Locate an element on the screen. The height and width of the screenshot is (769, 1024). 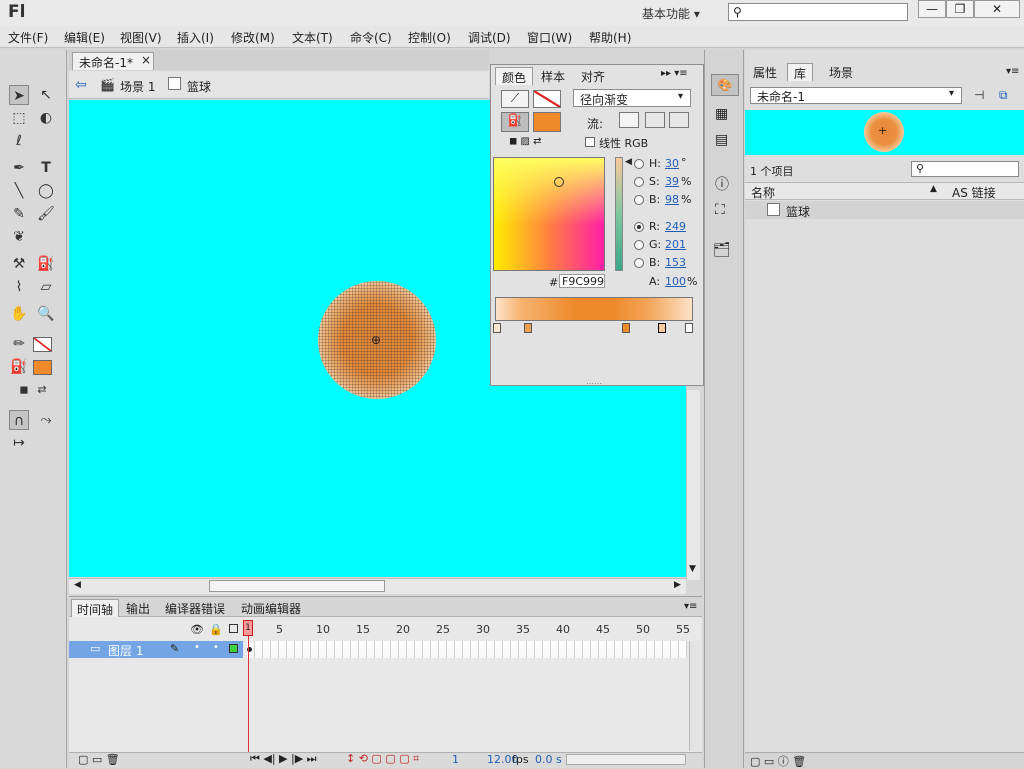
close-button: ✕ is located at coordinates (997, 9).